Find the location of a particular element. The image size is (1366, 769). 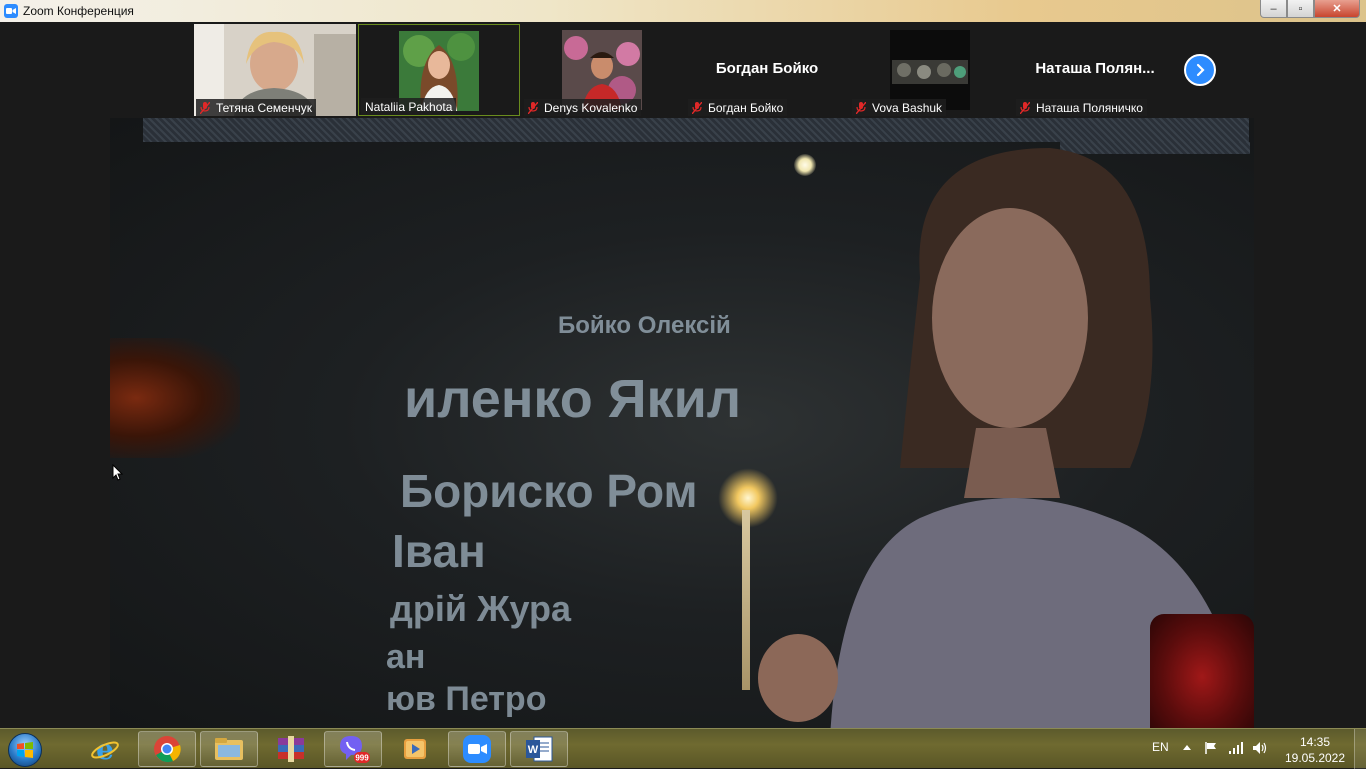

participant-name-tag: Наташа Поляничко is located at coordinates (1081, 107).